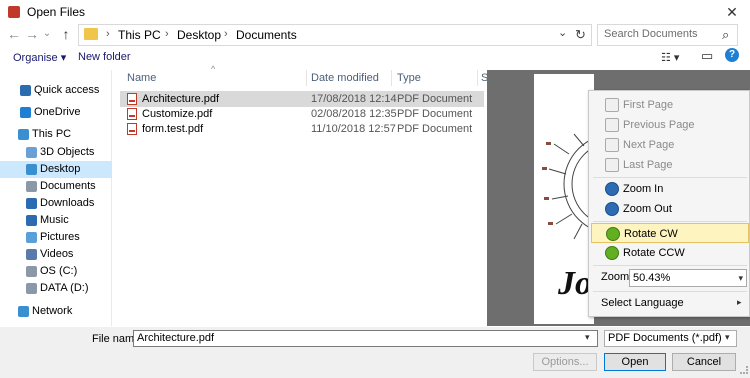 Image resolution: width=750 pixels, height=378 pixels. I want to click on back-arrow-icon: ←, so click(14, 34).